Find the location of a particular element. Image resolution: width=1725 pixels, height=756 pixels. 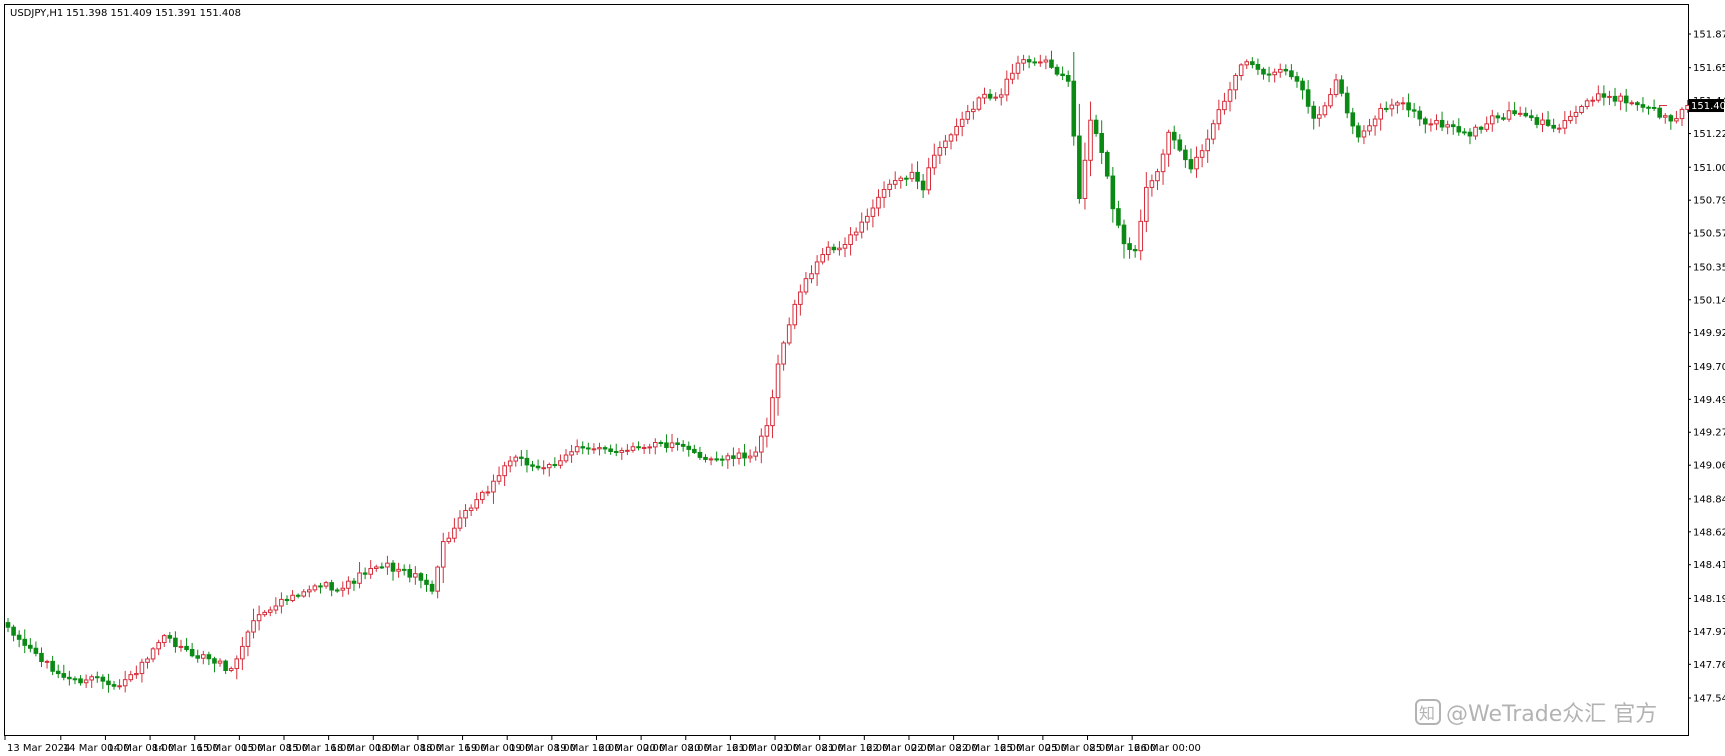

watermark: 知 @WeTrade众汇 官方 is located at coordinates (1536, 713).